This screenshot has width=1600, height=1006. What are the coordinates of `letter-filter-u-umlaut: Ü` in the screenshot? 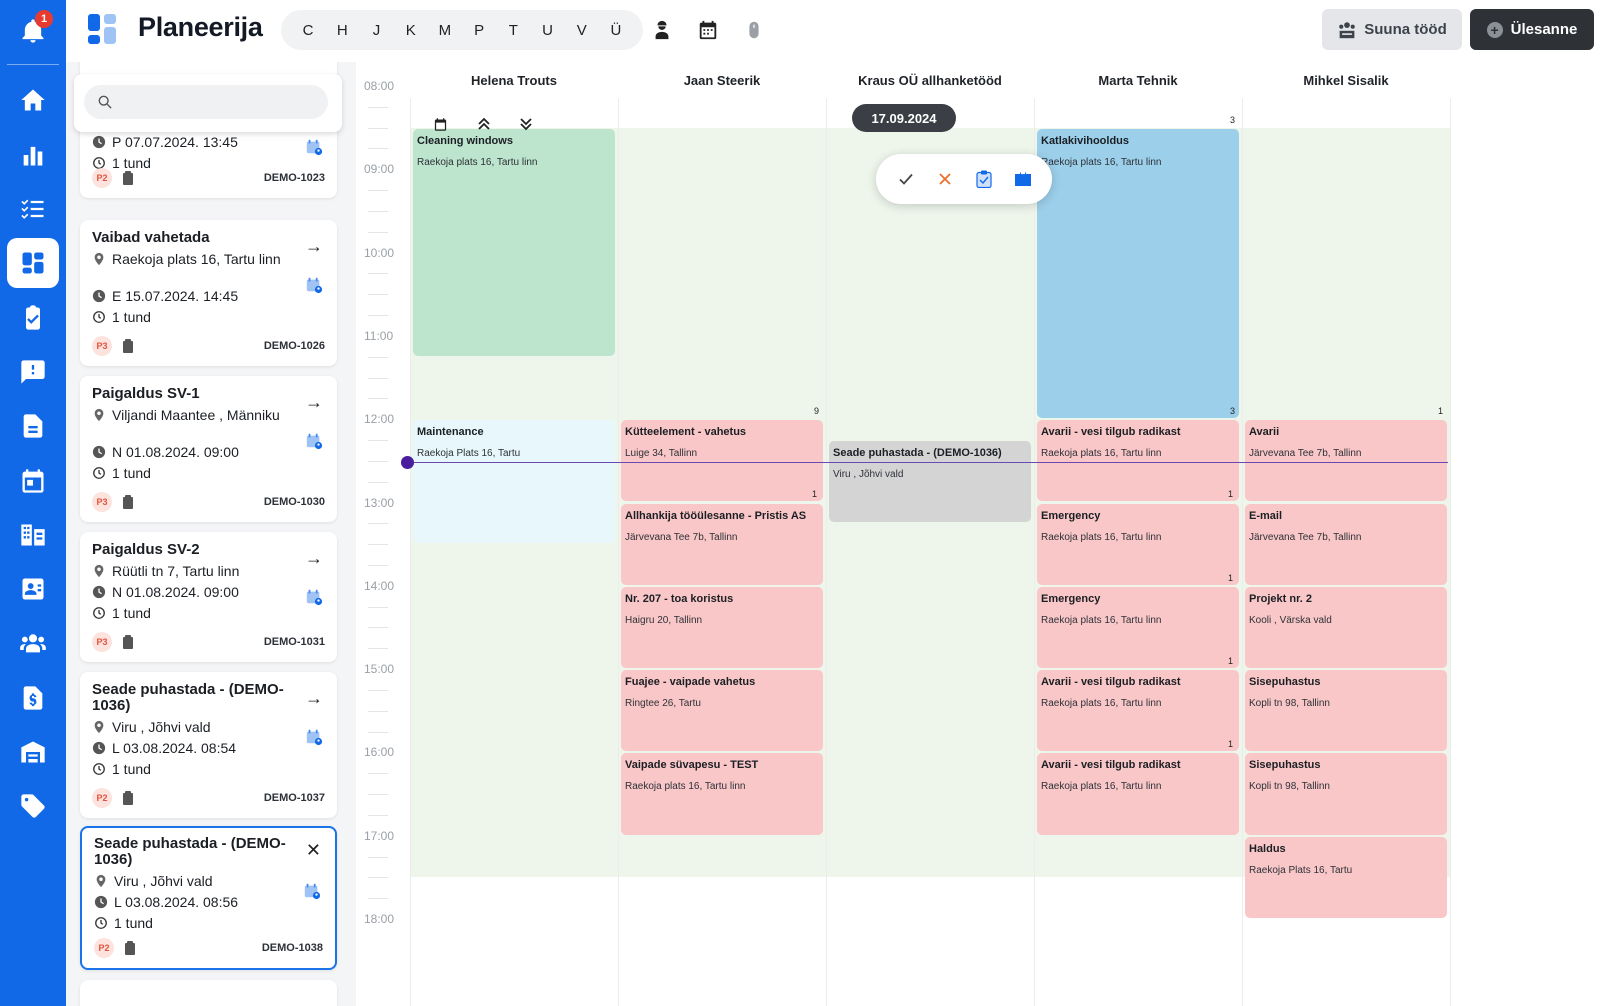 It's located at (616, 30).